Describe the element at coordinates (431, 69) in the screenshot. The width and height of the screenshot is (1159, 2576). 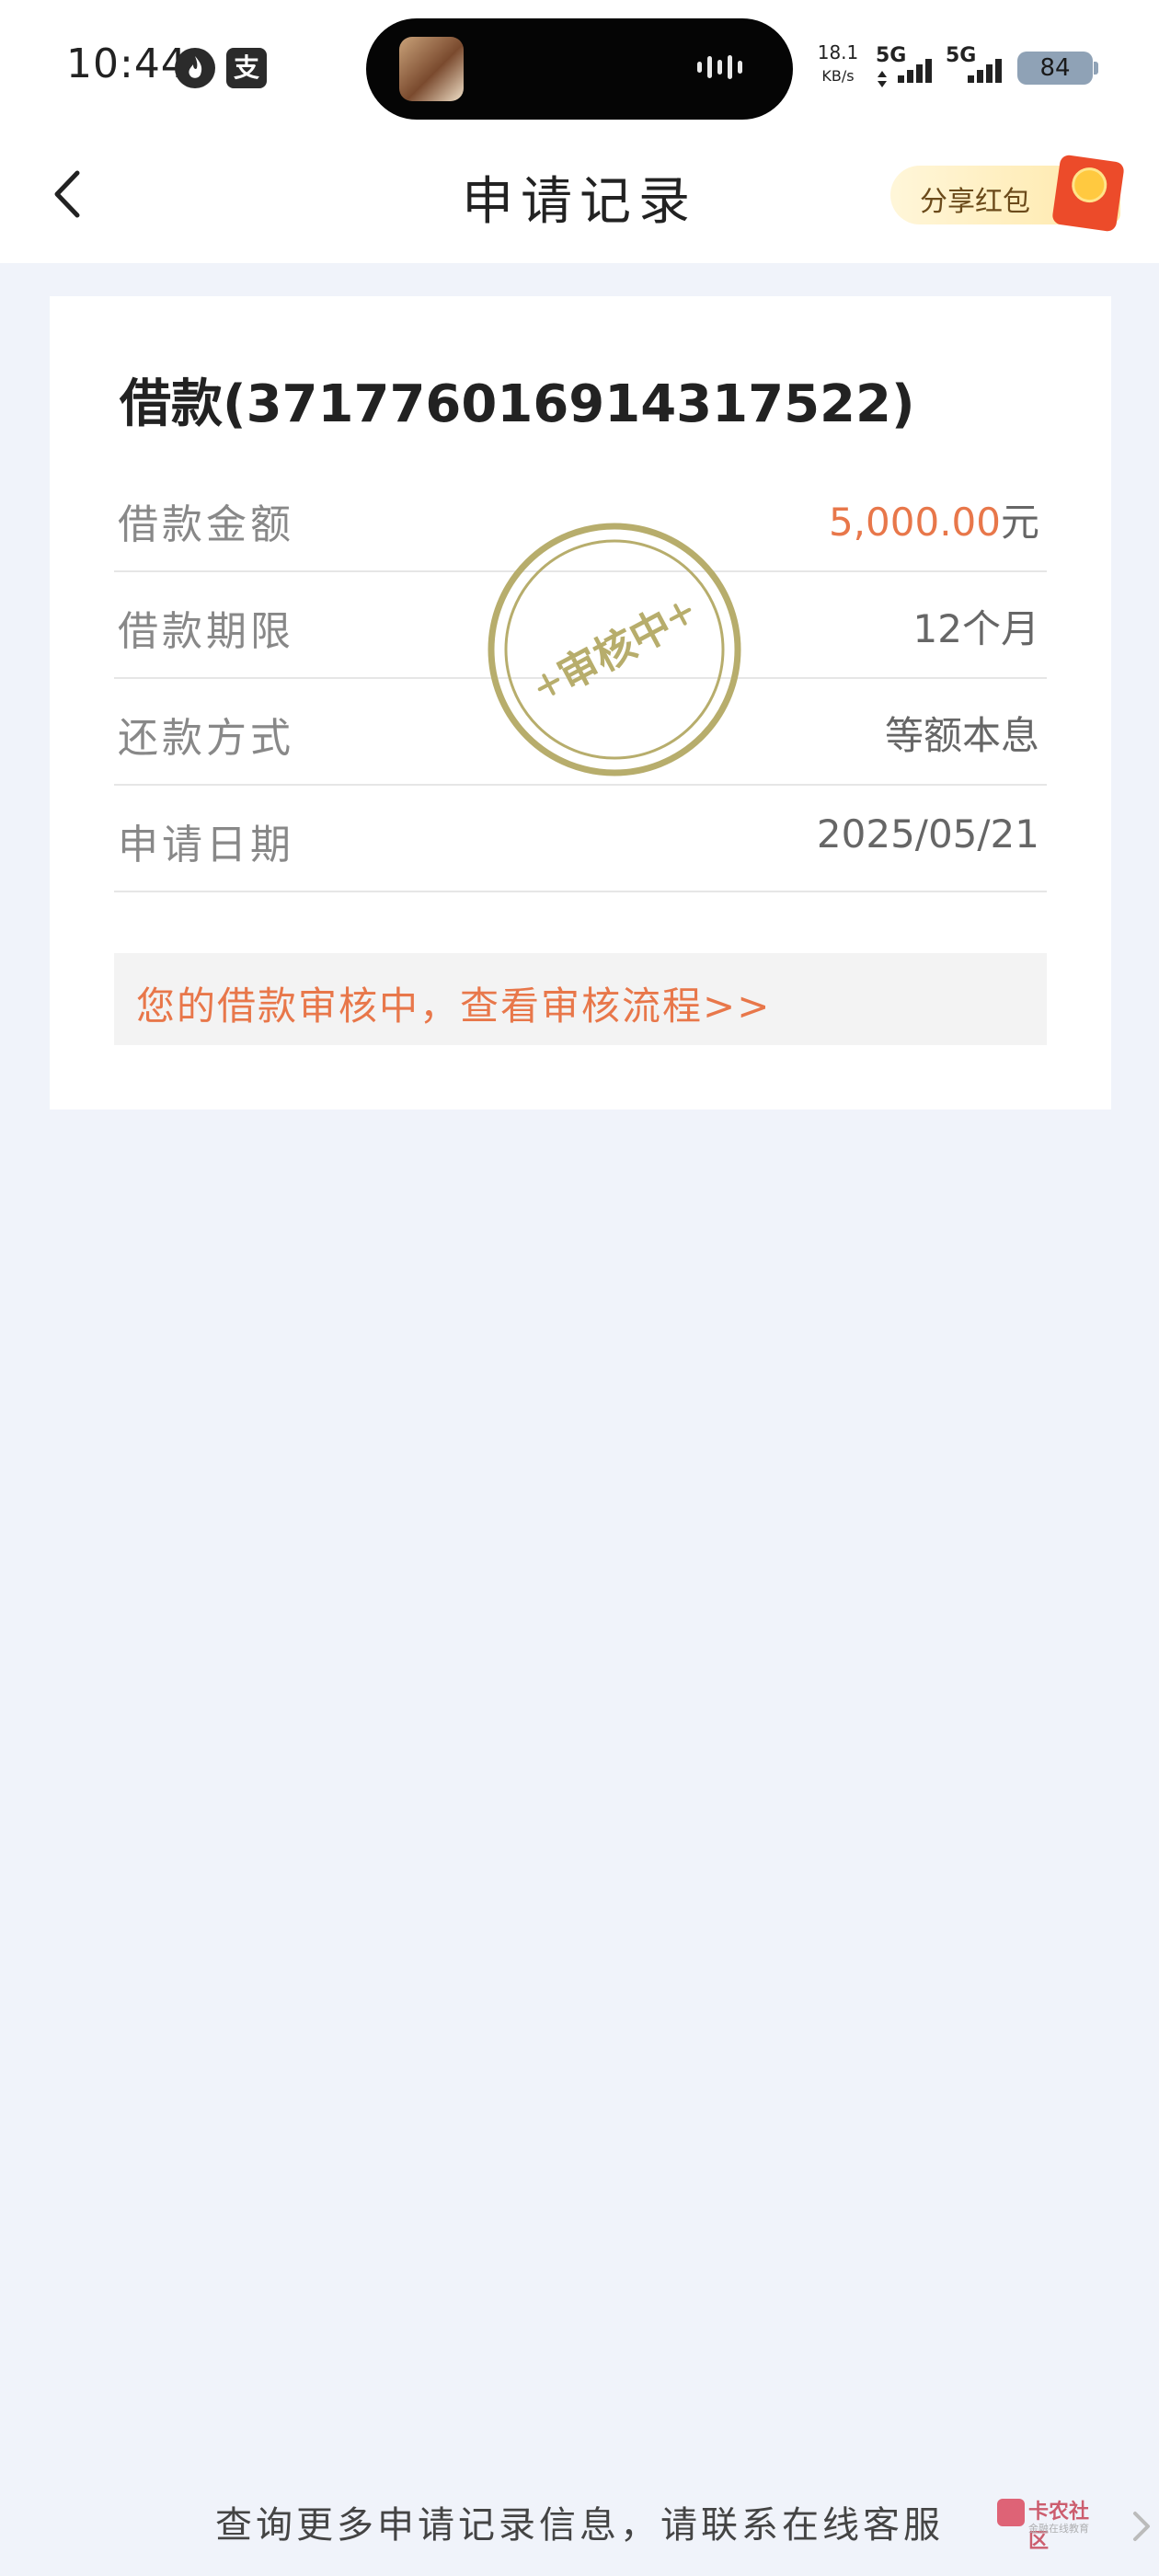
I see `media-thumbnail` at that location.